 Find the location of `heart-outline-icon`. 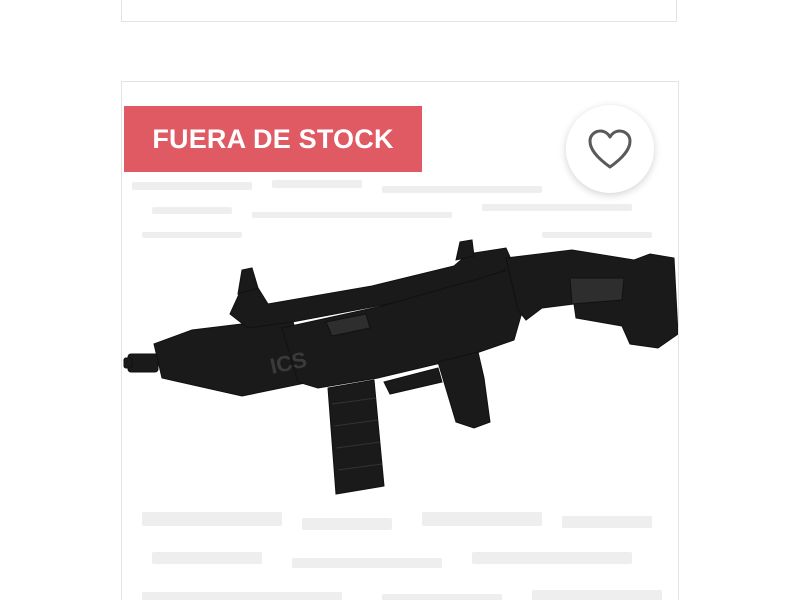

heart-outline-icon is located at coordinates (610, 149).